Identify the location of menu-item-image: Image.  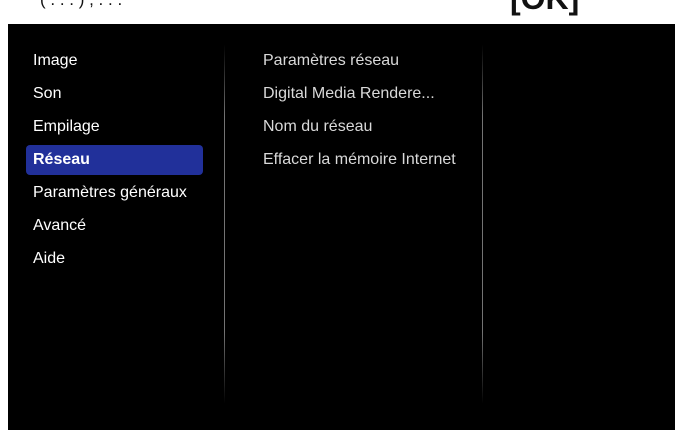
(123, 61).